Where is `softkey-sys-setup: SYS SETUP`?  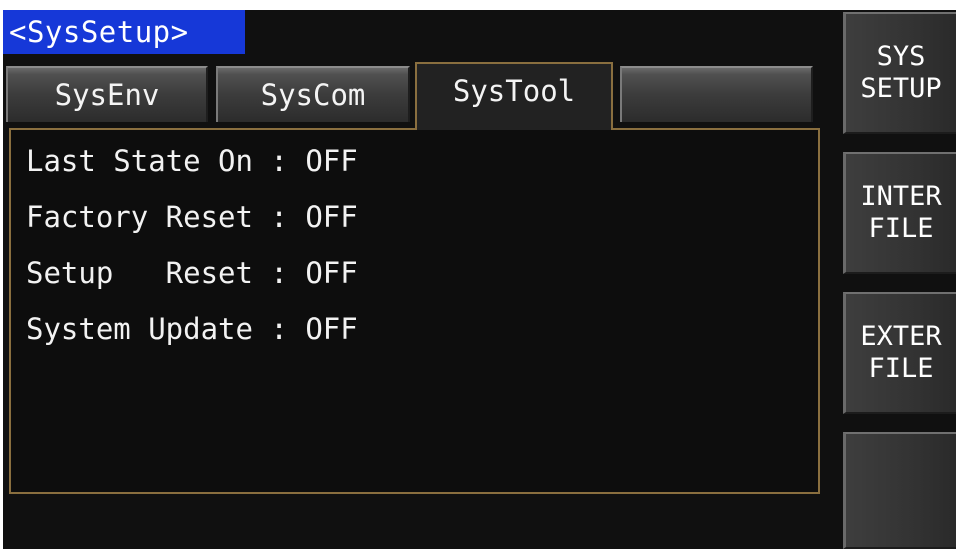 softkey-sys-setup: SYS SETUP is located at coordinates (899, 73).